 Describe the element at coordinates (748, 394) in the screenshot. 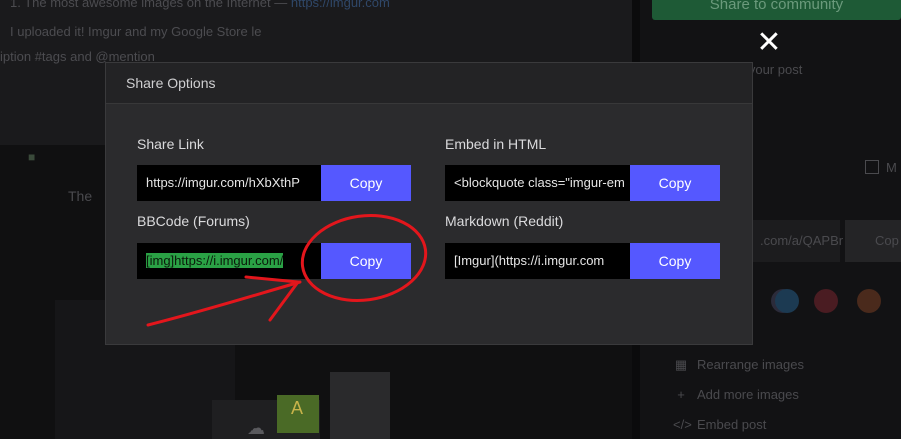

I see `background-menu-add-label: Add more images` at that location.